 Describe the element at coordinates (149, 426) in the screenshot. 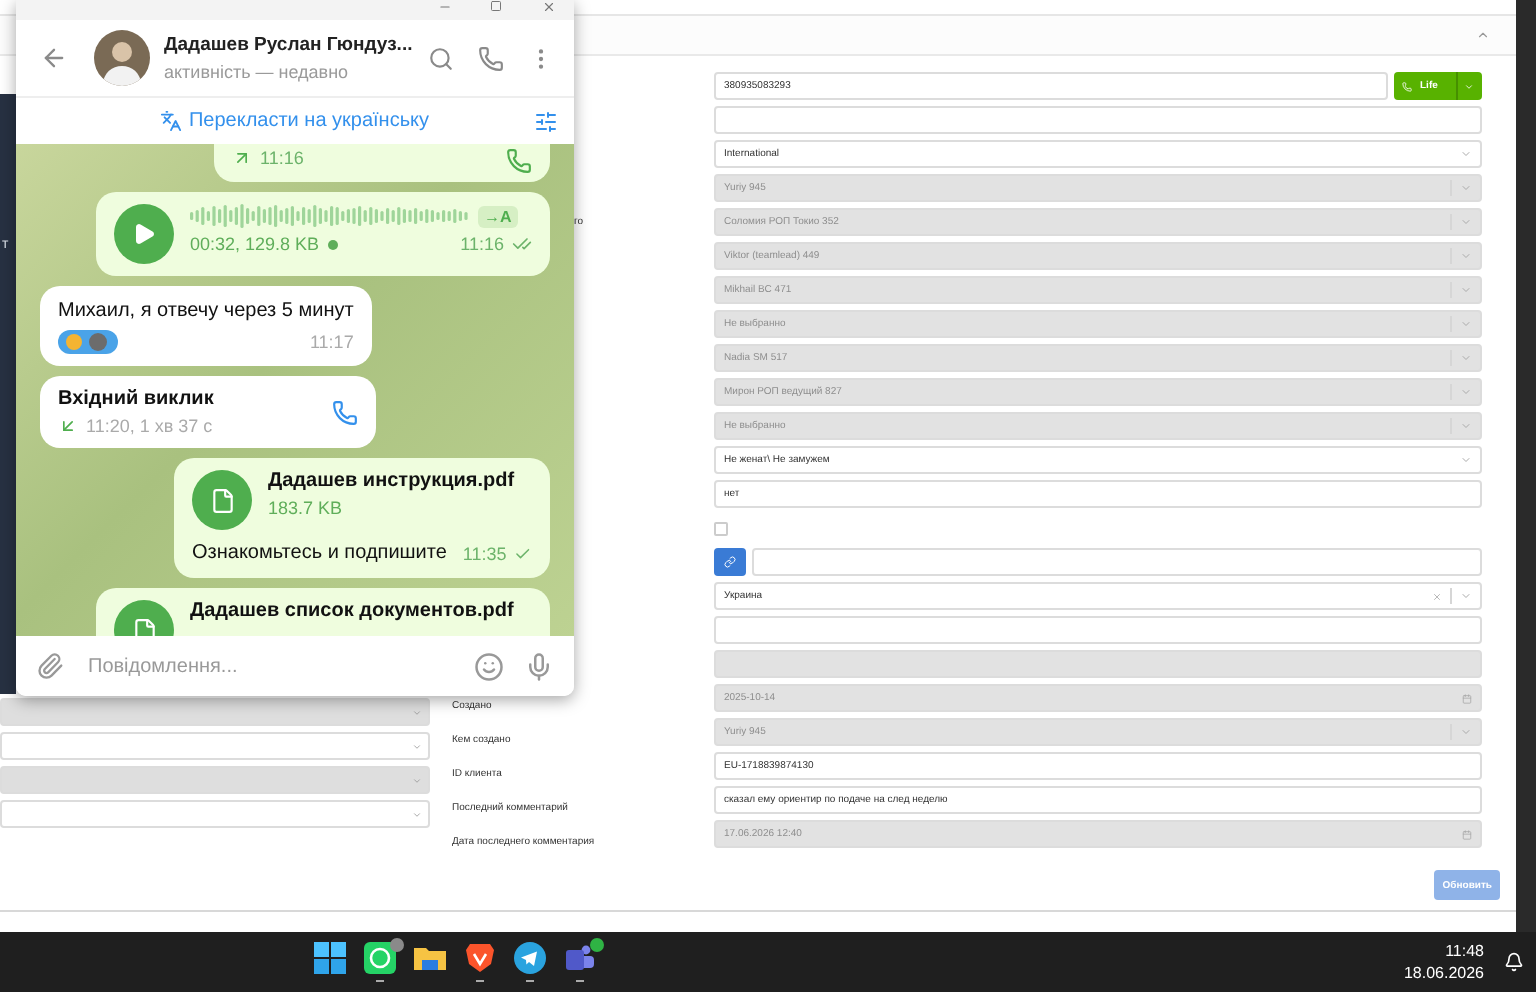

I see `message-time: 11:20, 1 хв 37 с` at that location.